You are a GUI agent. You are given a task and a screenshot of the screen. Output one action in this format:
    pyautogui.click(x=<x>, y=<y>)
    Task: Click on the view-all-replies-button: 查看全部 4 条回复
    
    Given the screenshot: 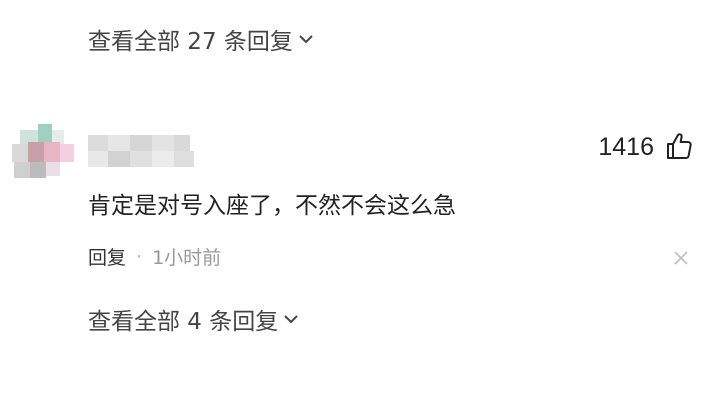 What is the action you would take?
    pyautogui.click(x=194, y=319)
    